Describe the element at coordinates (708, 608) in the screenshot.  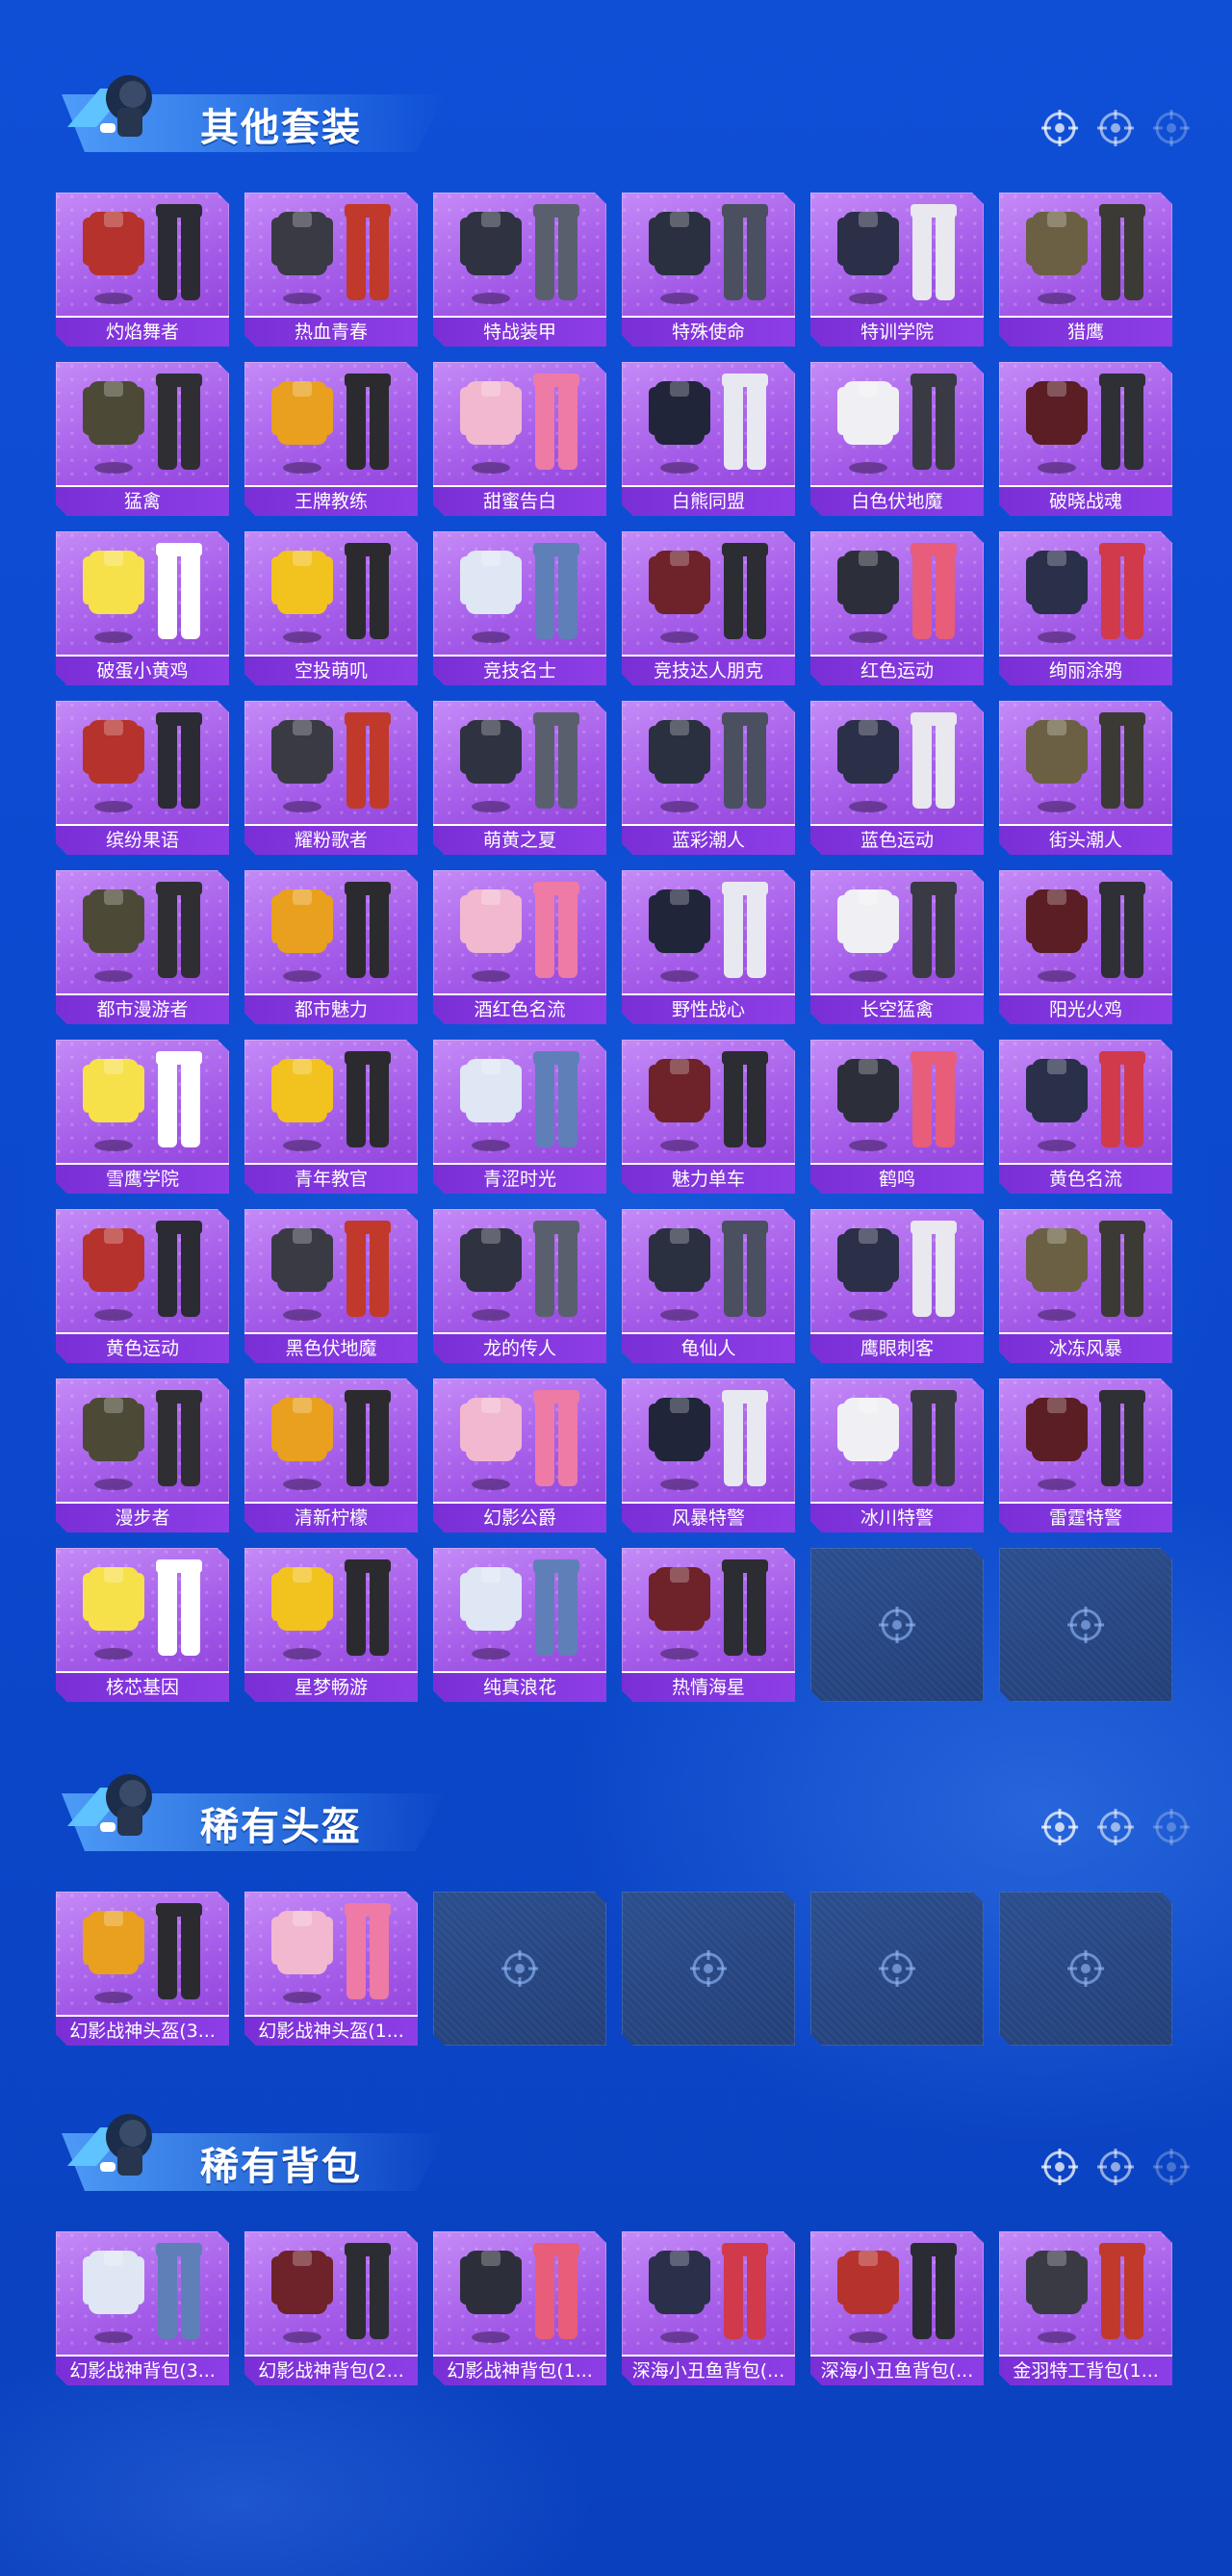
I see `item-card: 竞技达人朋克` at that location.